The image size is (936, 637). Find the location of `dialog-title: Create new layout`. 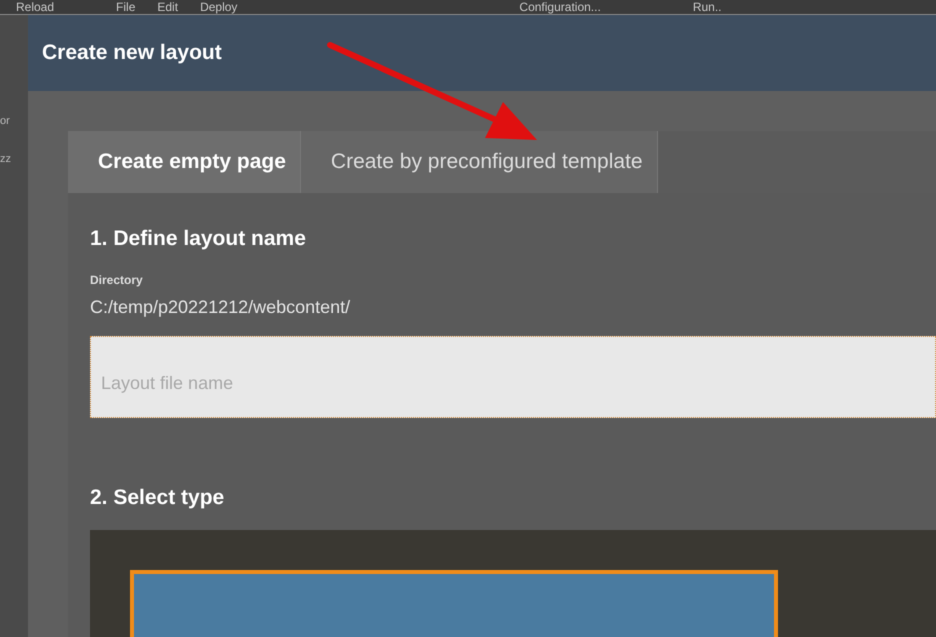

dialog-title: Create new layout is located at coordinates (132, 53).